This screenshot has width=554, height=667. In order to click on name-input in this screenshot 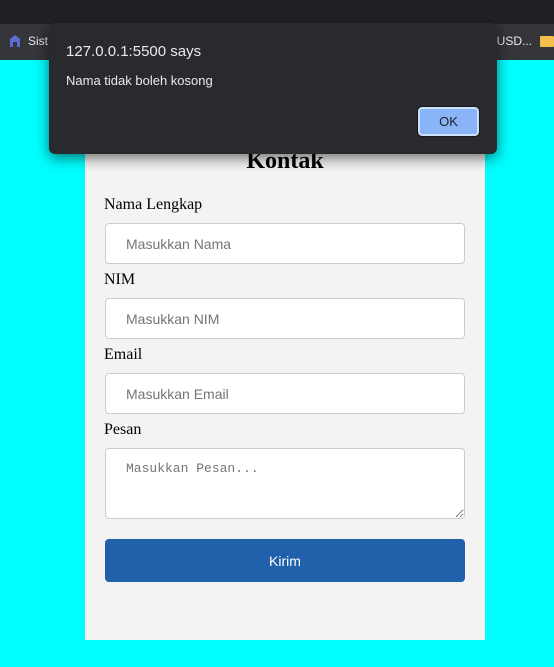, I will do `click(285, 243)`.